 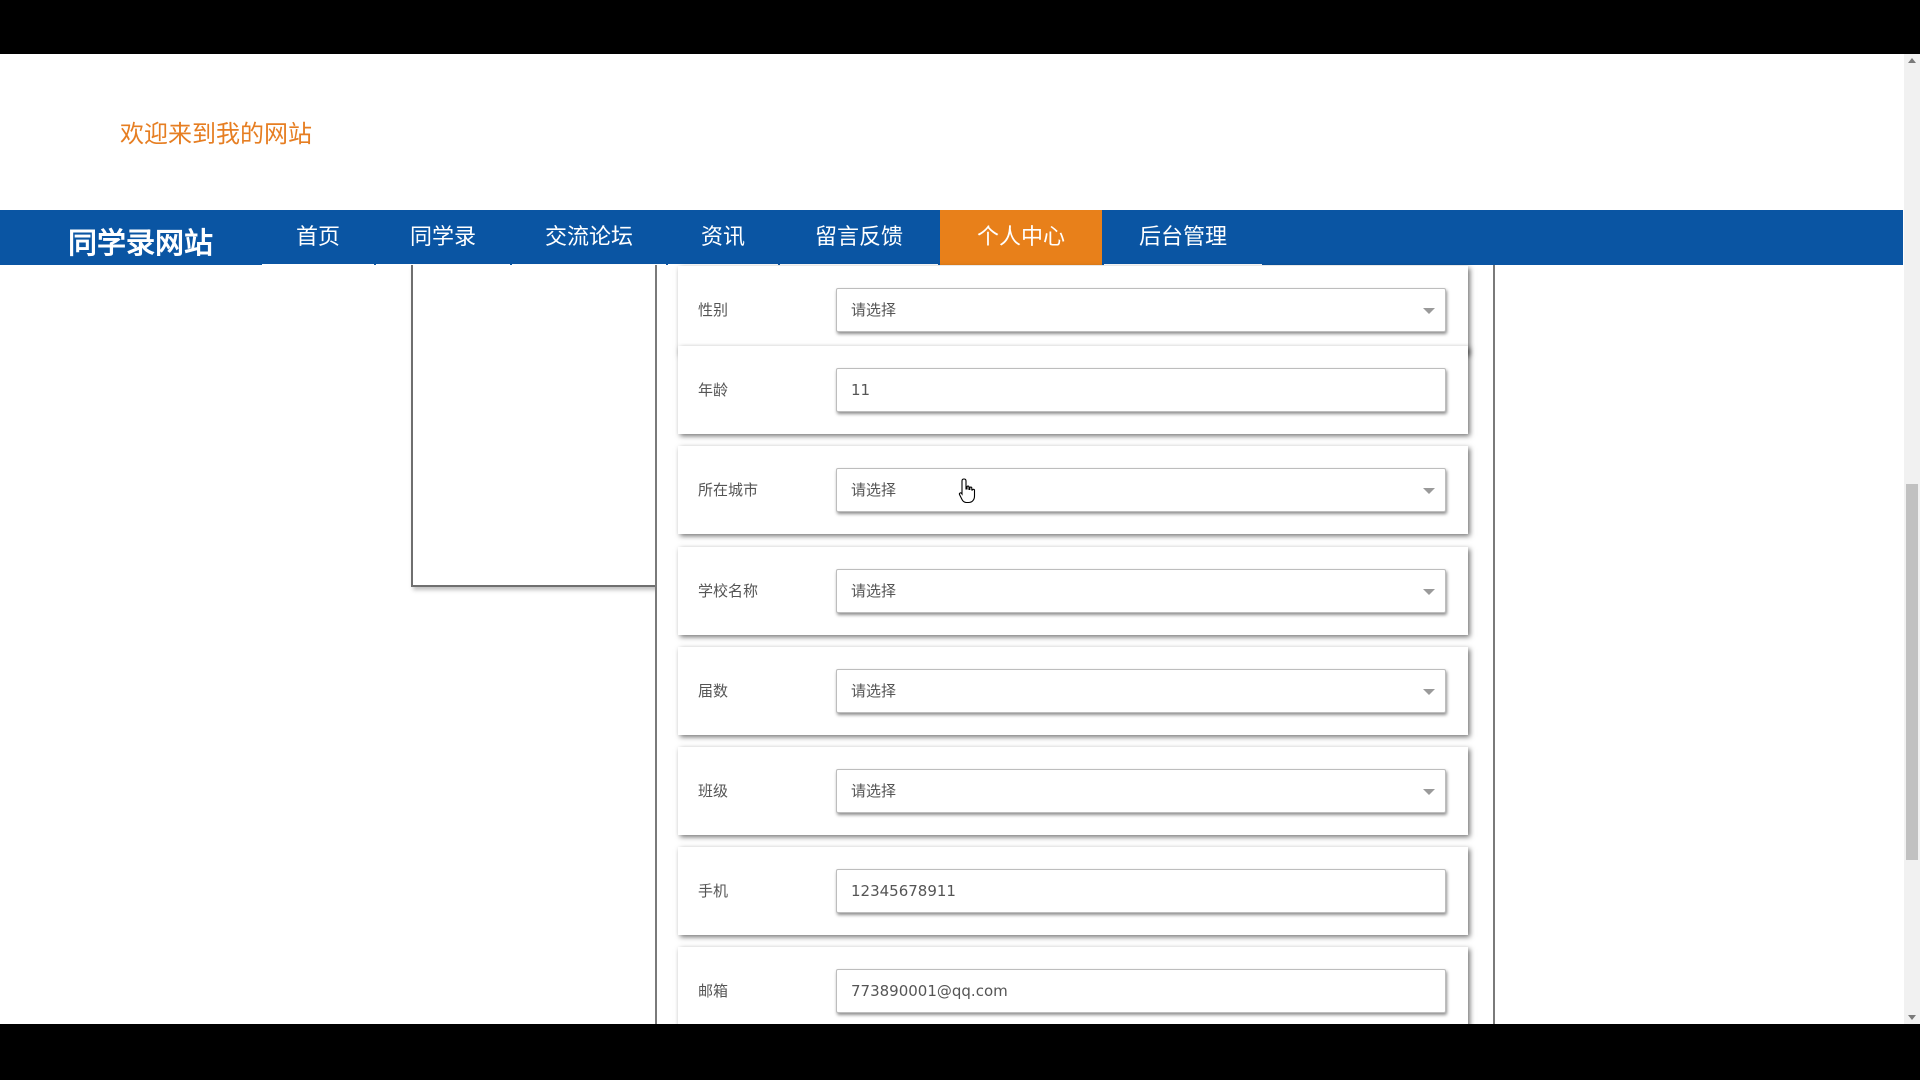 What do you see at coordinates (728, 591) in the screenshot?
I see `school-label: 学校名称` at bounding box center [728, 591].